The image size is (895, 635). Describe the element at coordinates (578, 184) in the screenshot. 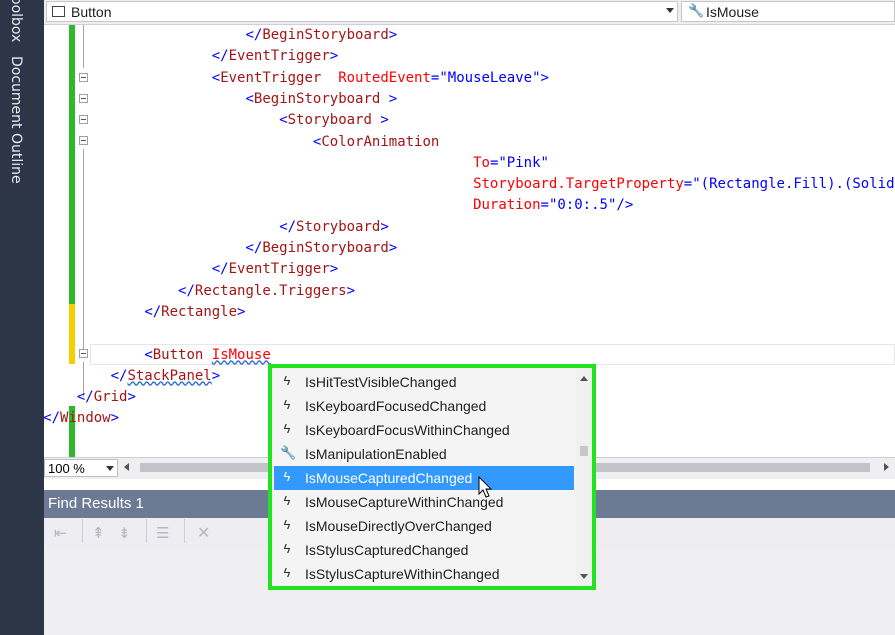

I see `code-token: Storyboard.TargetProperty` at that location.